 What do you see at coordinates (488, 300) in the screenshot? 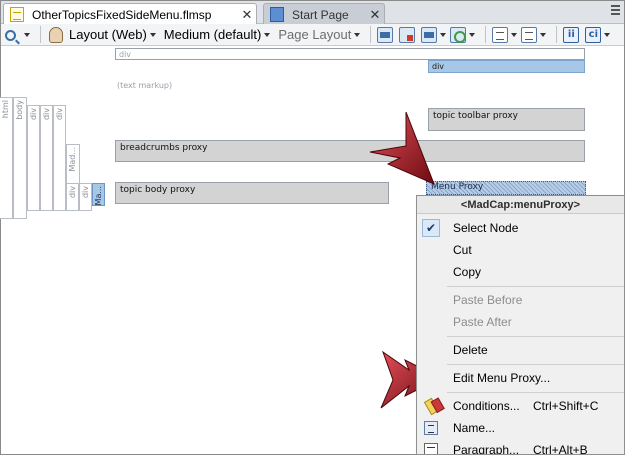
I see `menu-item-label: Paste Before` at bounding box center [488, 300].